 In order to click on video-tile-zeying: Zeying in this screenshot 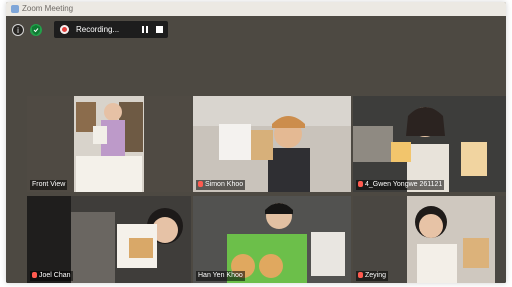, I will do `click(429, 239)`.